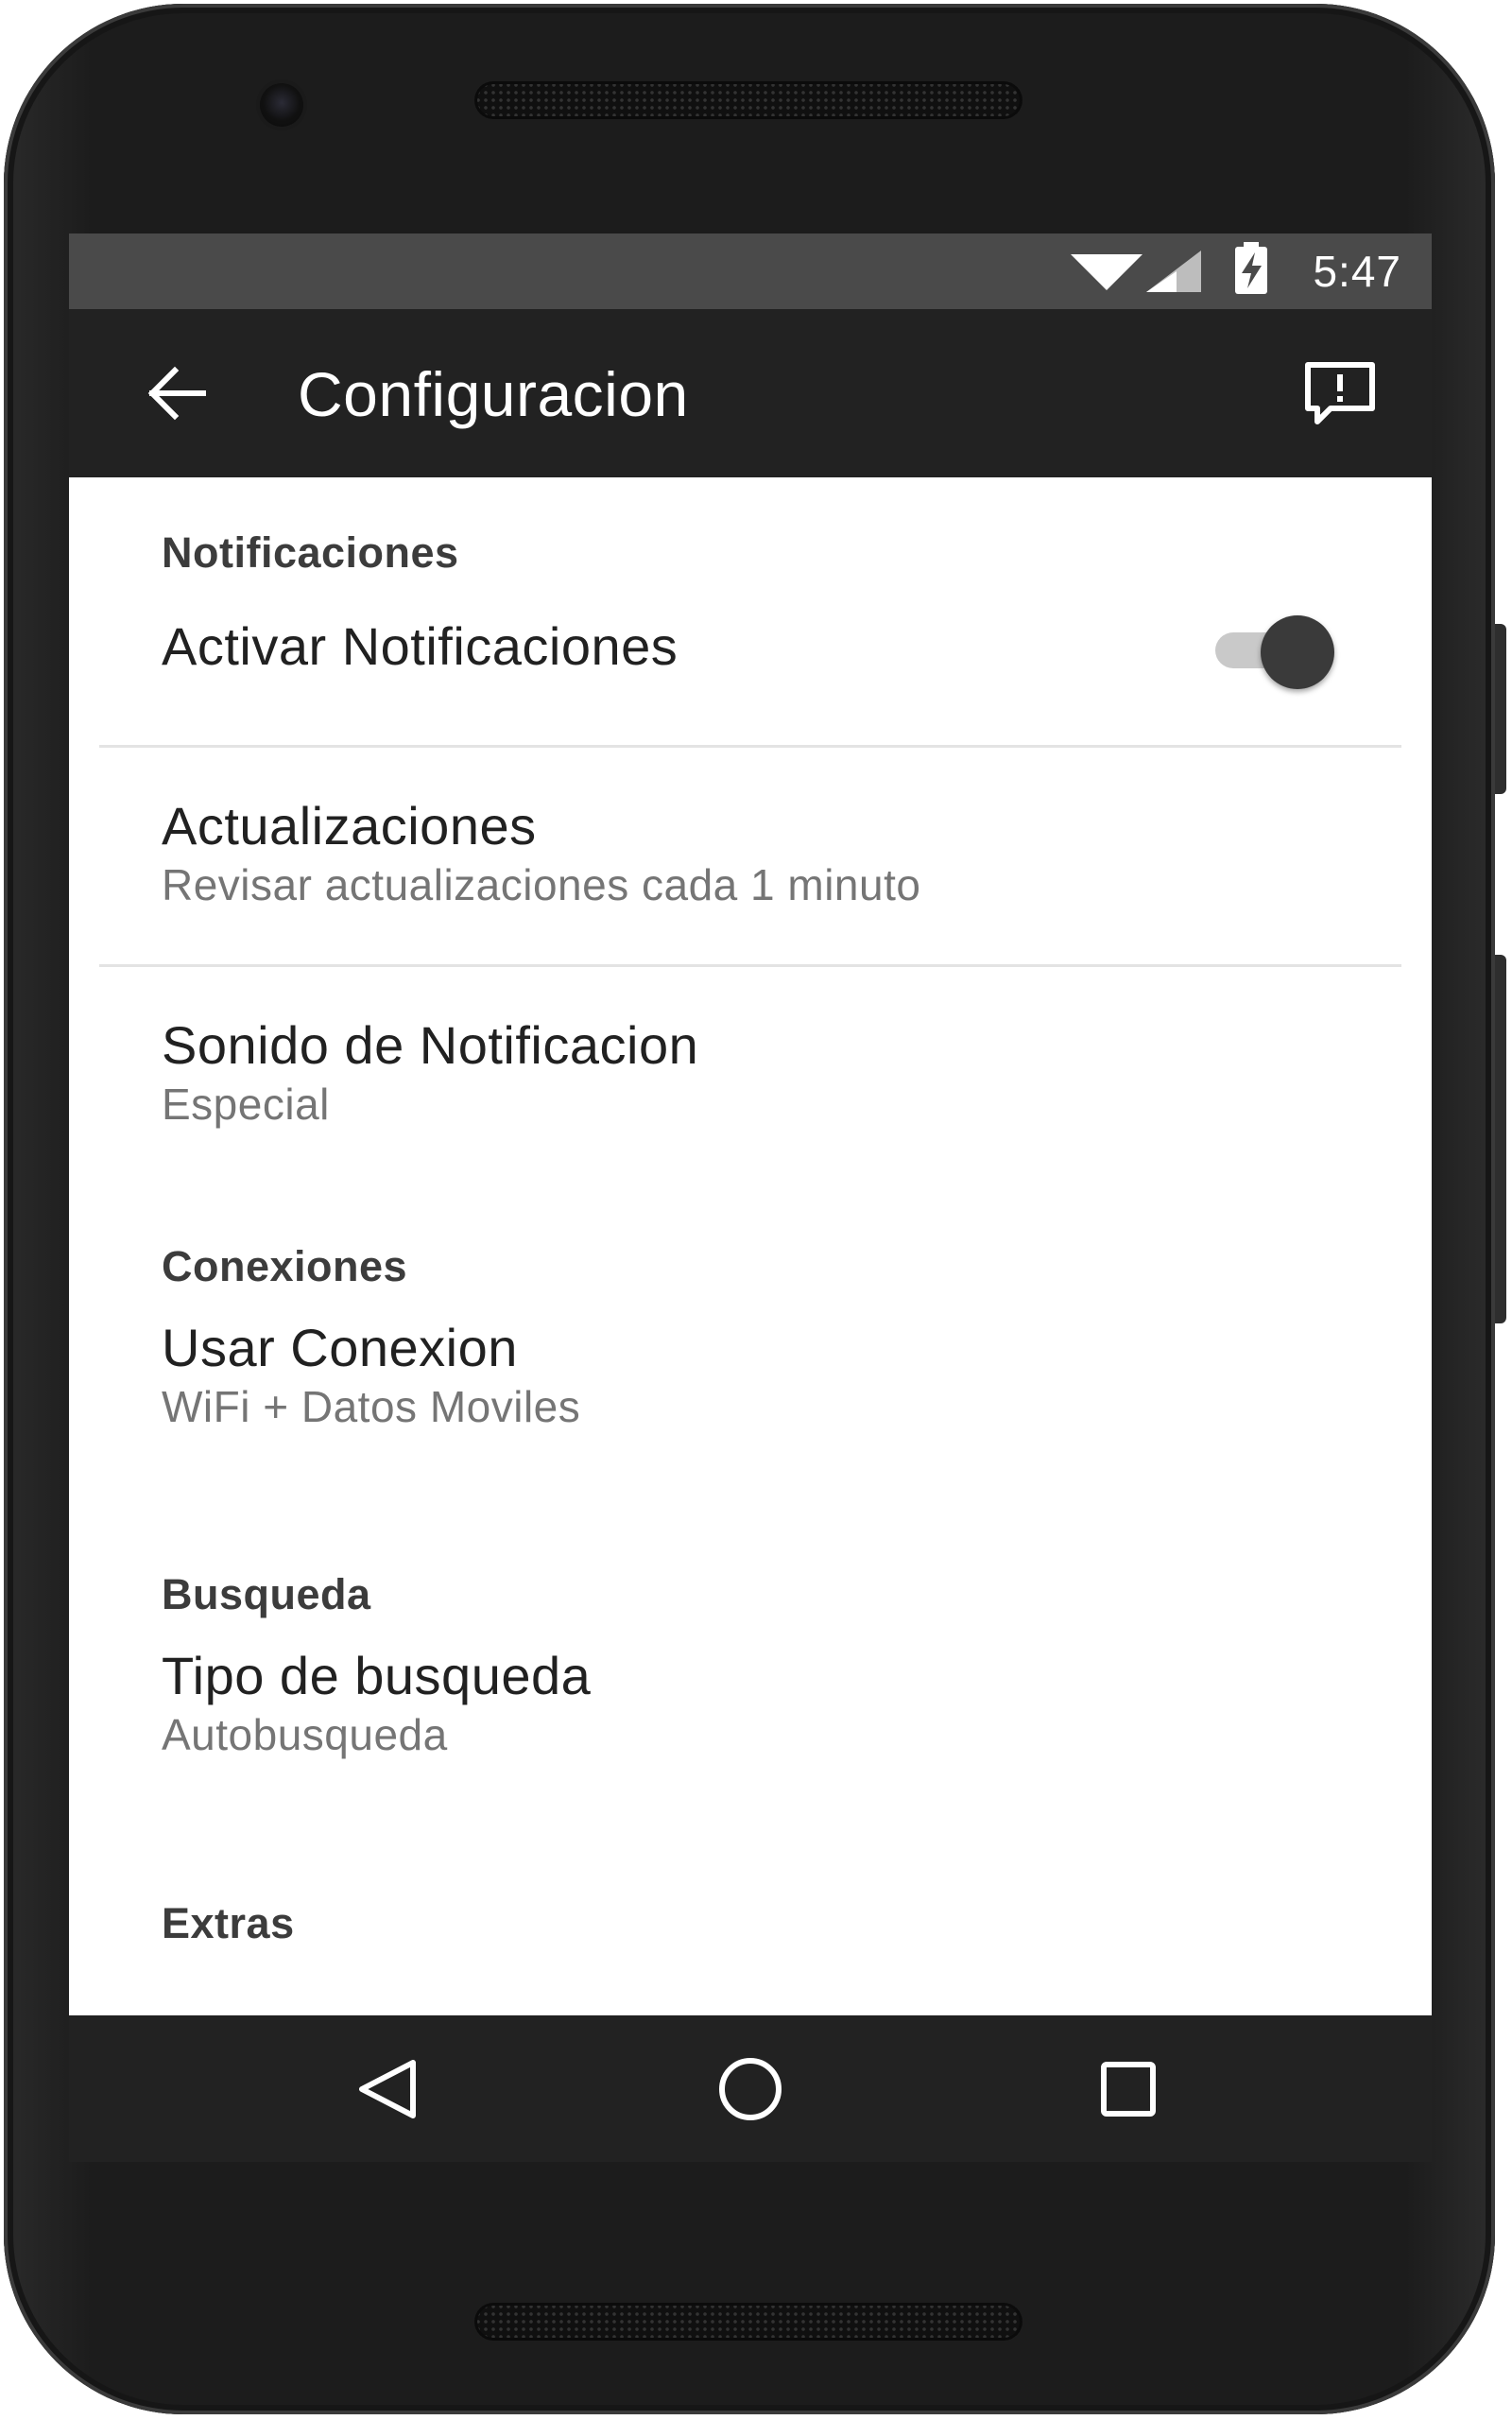  What do you see at coordinates (305, 1734) in the screenshot?
I see `pref-summary: Autobusqueda` at bounding box center [305, 1734].